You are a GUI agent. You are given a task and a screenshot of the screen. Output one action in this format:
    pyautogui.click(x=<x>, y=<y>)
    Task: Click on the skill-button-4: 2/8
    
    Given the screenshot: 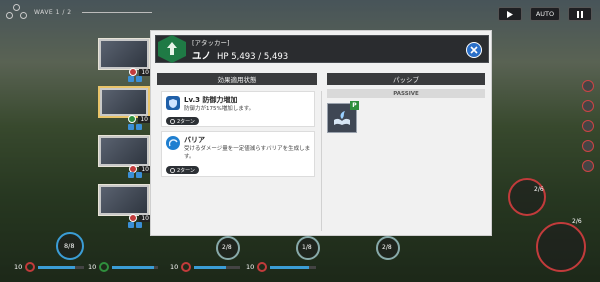 What is the action you would take?
    pyautogui.click(x=388, y=248)
    